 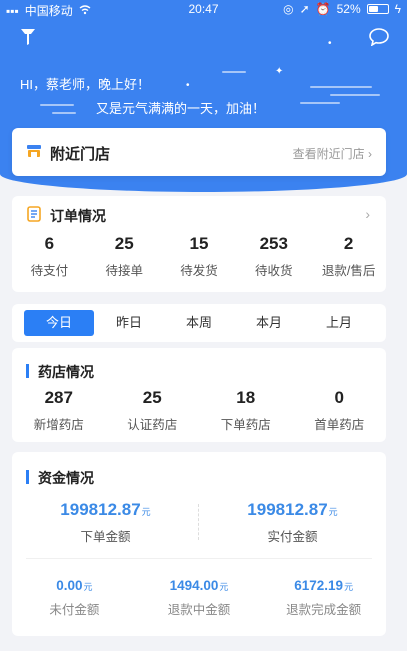 What do you see at coordinates (273, 256) in the screenshot?
I see `order-stat-pending-receive: 253 待收货` at bounding box center [273, 256].